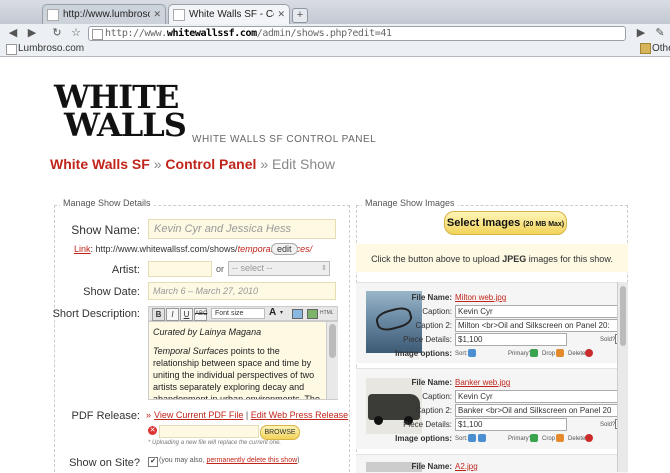 This screenshot has width=670, height=473. What do you see at coordinates (210, 164) in the screenshot?
I see `breadcrumb-panel: Control Panel` at bounding box center [210, 164].